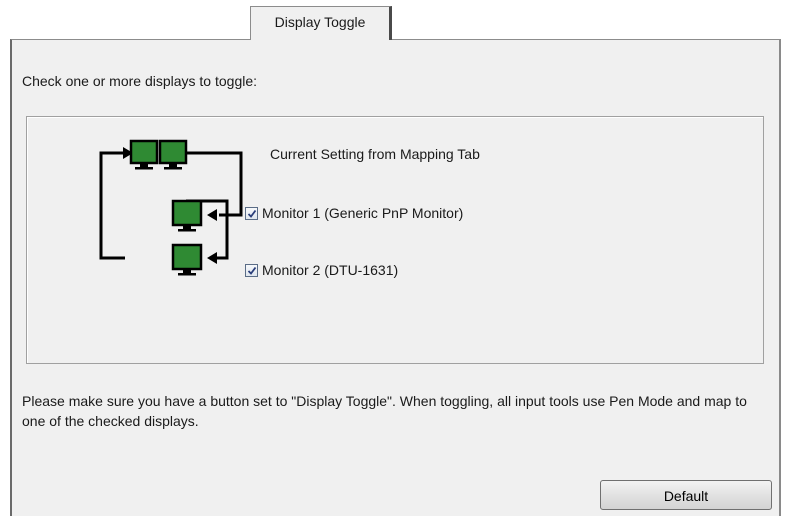 The image size is (786, 516). I want to click on monitor-2-label: Monitor 2 (DTU-1631), so click(330, 270).